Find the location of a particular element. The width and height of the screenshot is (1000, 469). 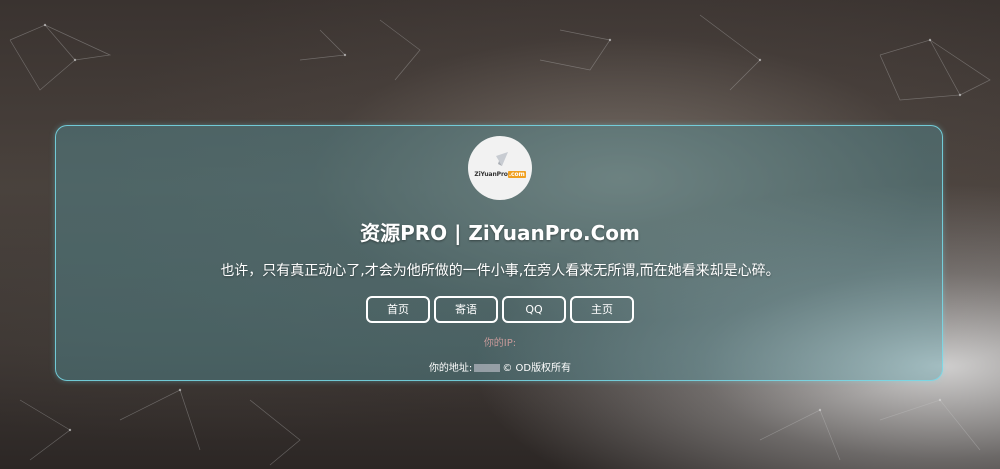

ip-label: 你的IP: is located at coordinates (500, 343).